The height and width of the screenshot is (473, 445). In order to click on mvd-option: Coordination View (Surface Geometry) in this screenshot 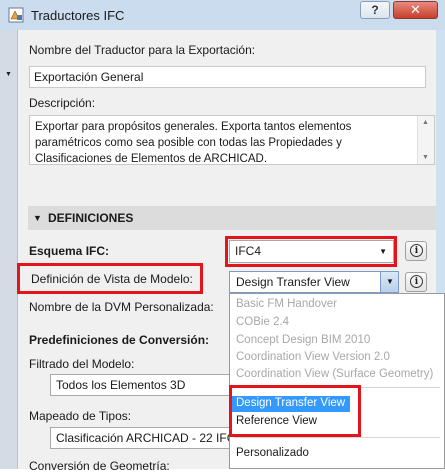, I will do `click(335, 374)`.